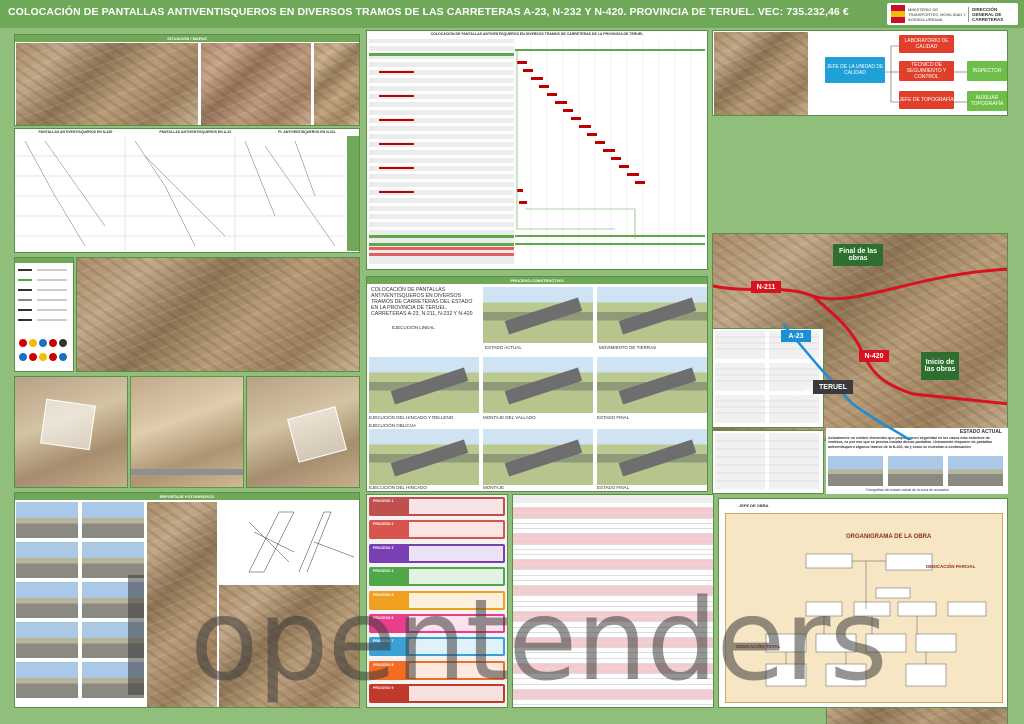 Image resolution: width=1024 pixels, height=724 pixels. I want to click on watermark: opentenders, so click(539, 641).